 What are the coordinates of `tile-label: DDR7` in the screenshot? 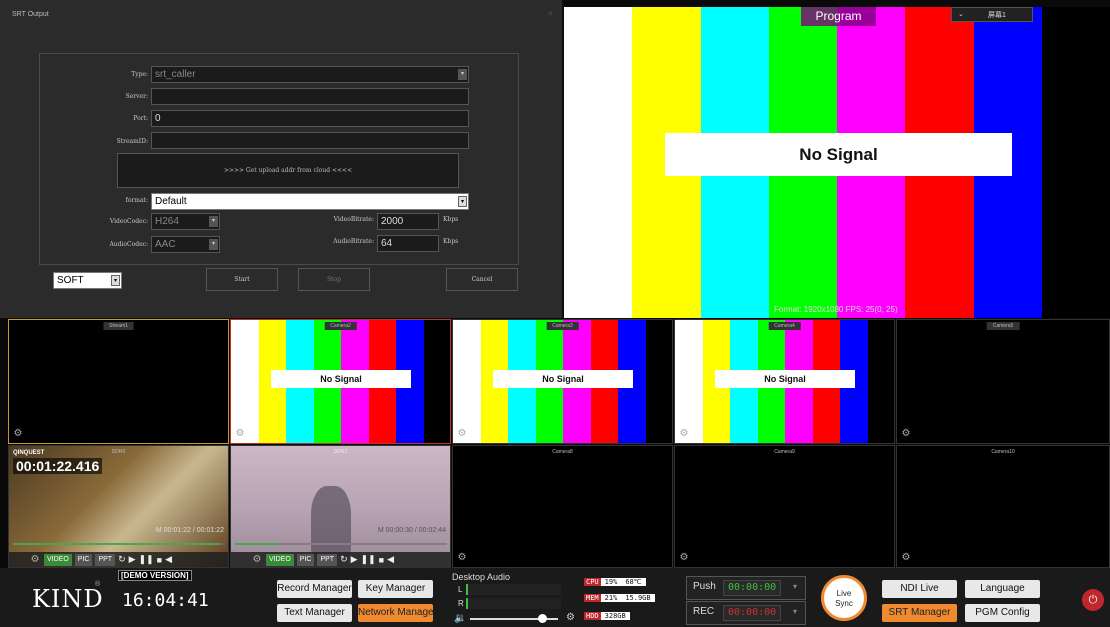 It's located at (340, 452).